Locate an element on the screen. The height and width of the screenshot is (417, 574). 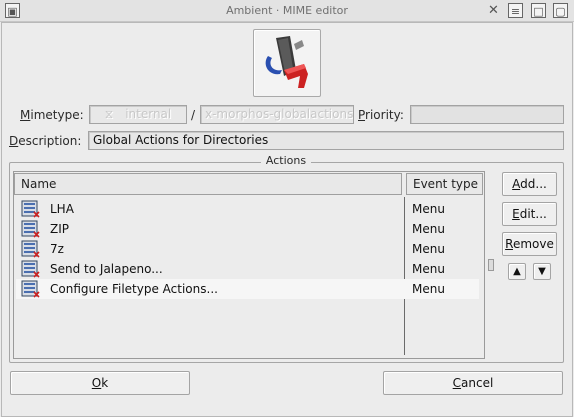
mime-type-icon is located at coordinates (286, 62).